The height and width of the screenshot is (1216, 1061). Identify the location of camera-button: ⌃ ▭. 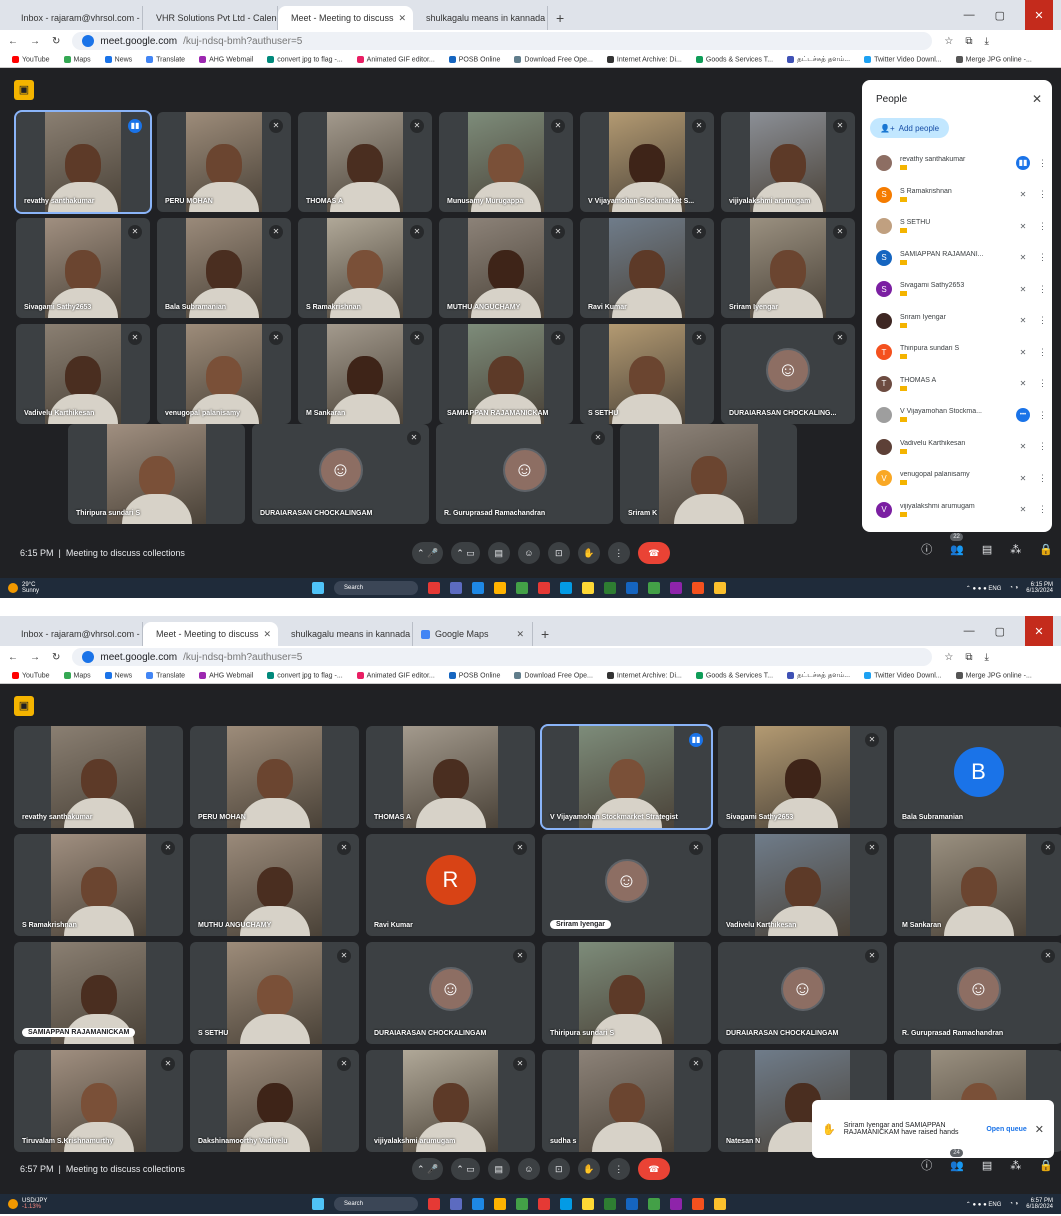
(465, 553).